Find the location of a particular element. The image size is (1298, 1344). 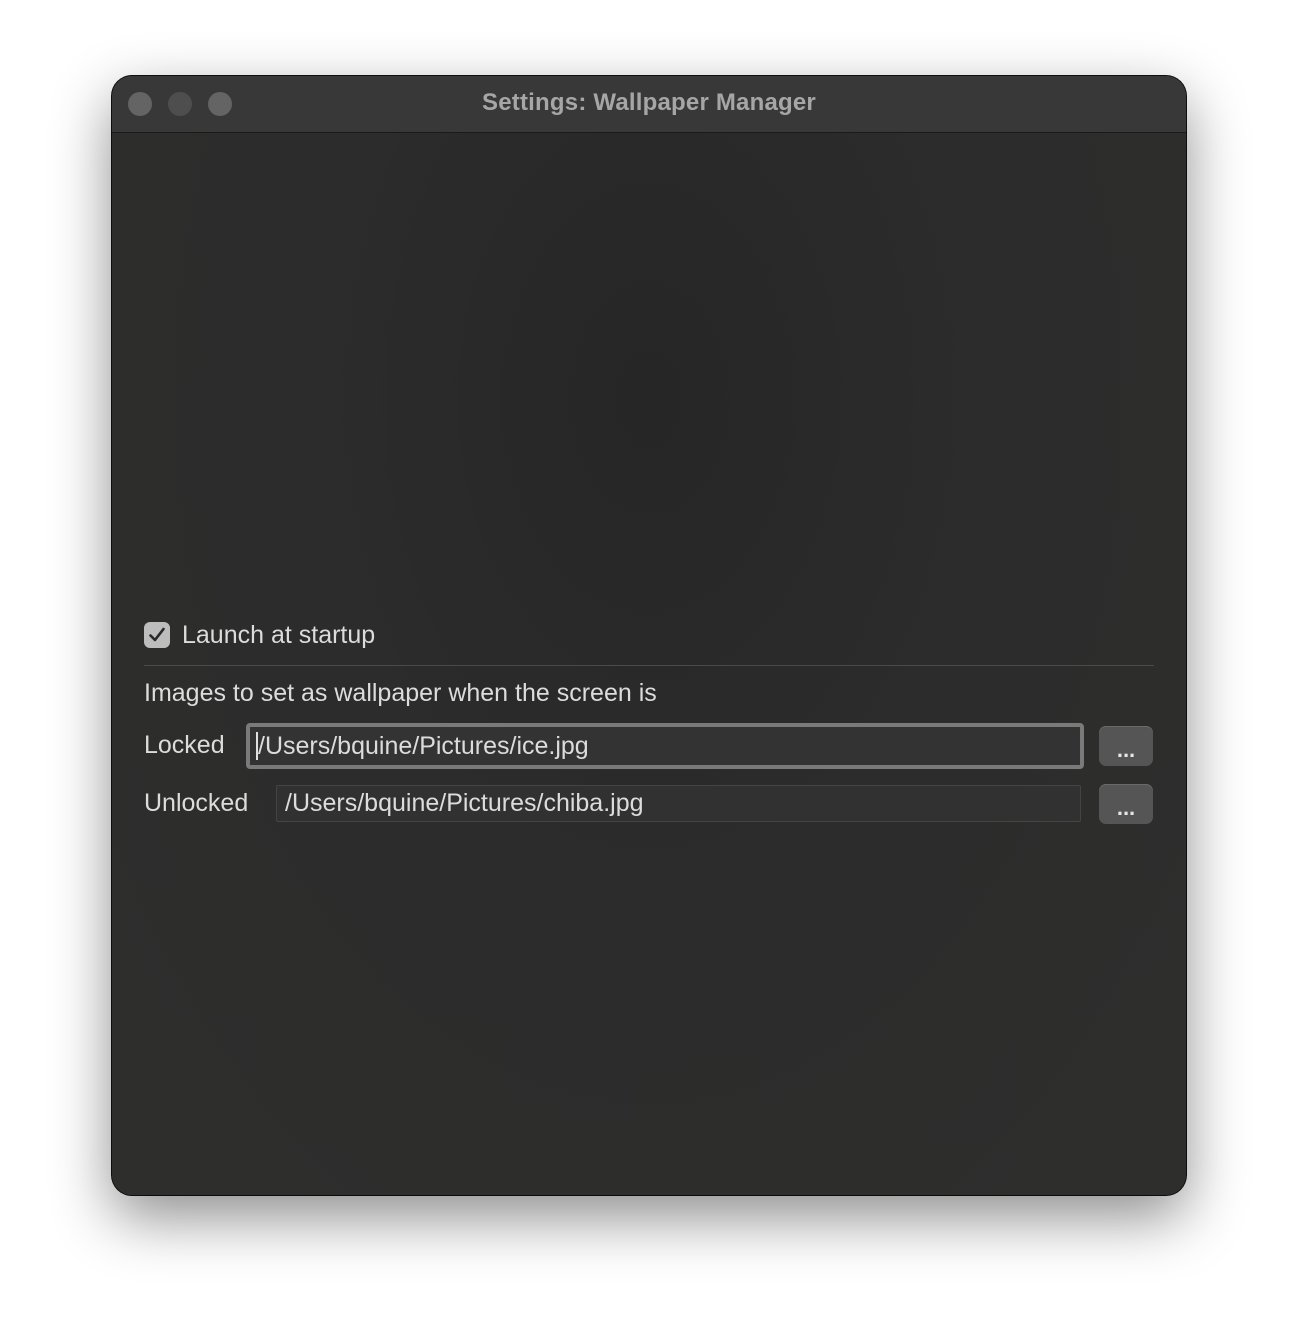

window-title: Settings: Wallpaper Manager is located at coordinates (649, 102).